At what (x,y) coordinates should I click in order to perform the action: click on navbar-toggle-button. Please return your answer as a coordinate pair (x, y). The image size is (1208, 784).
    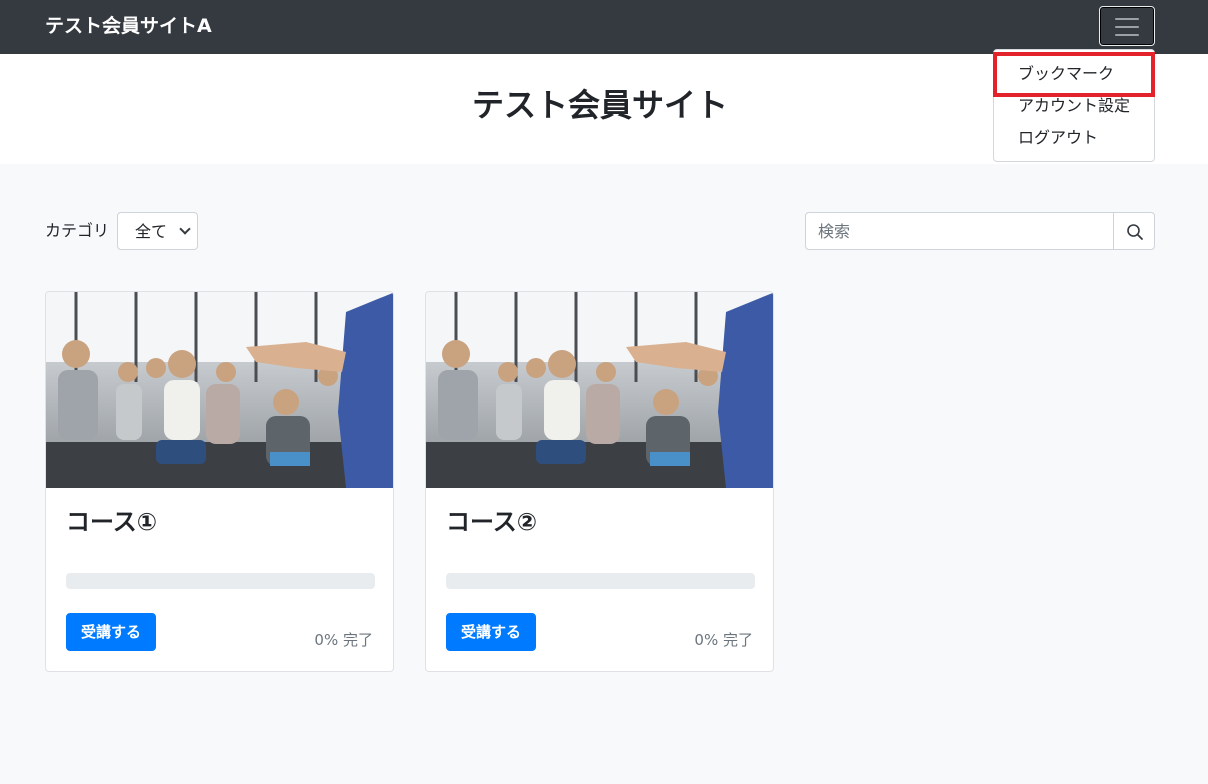
    Looking at the image, I should click on (1127, 26).